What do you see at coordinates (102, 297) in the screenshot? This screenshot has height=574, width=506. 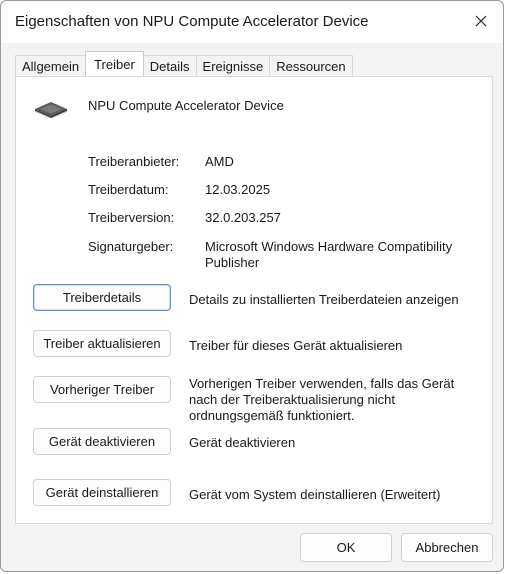 I see `driver-details-button: Treiberdetails` at bounding box center [102, 297].